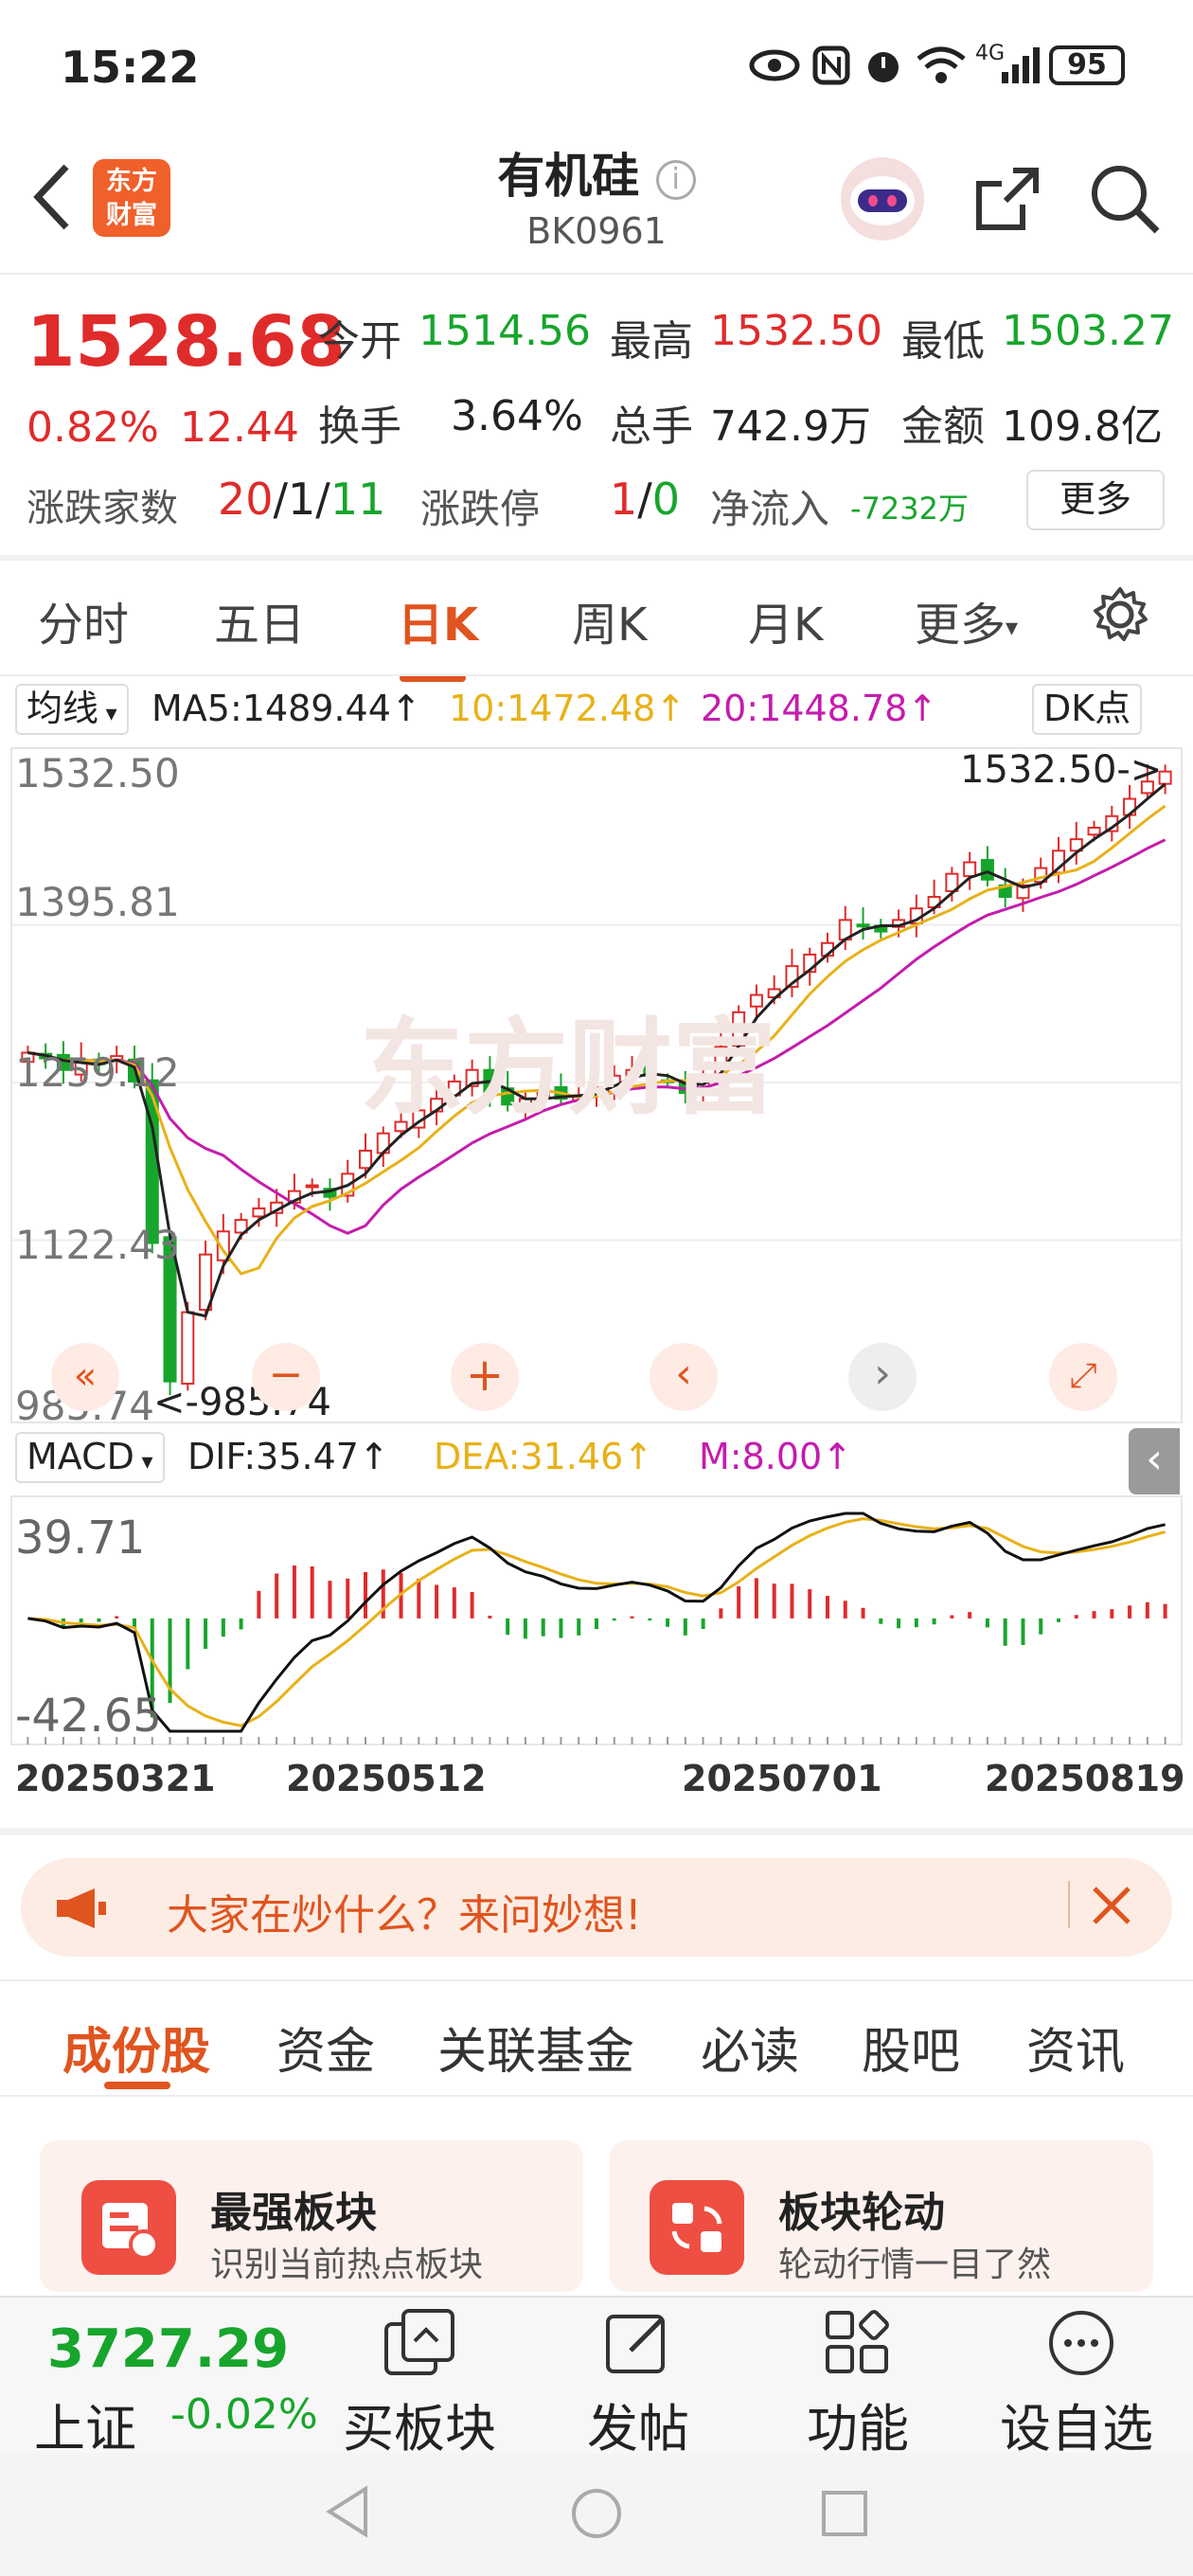 Image resolution: width=1193 pixels, height=2576 pixels. Describe the element at coordinates (774, 65) in the screenshot. I see `eye-icon` at that location.